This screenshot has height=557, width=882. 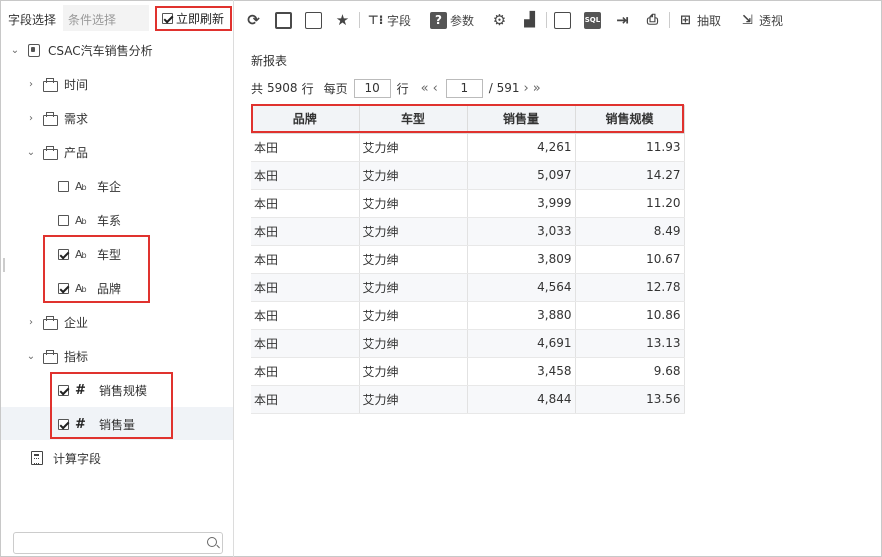 What do you see at coordinates (109, 220) in the screenshot?
I see `tree-field-car-series-label: 车系` at bounding box center [109, 220].